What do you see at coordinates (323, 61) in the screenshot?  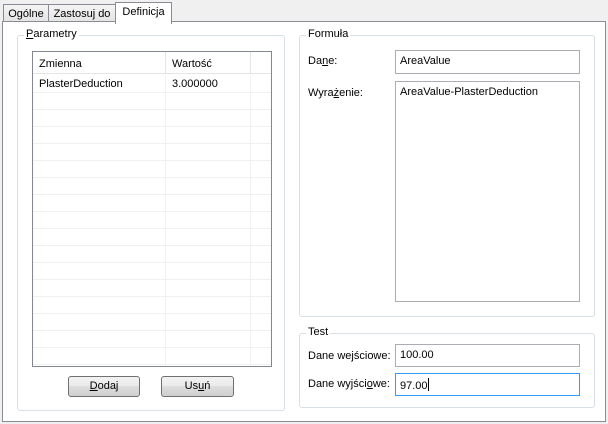 I see `dane-label: Dane:` at bounding box center [323, 61].